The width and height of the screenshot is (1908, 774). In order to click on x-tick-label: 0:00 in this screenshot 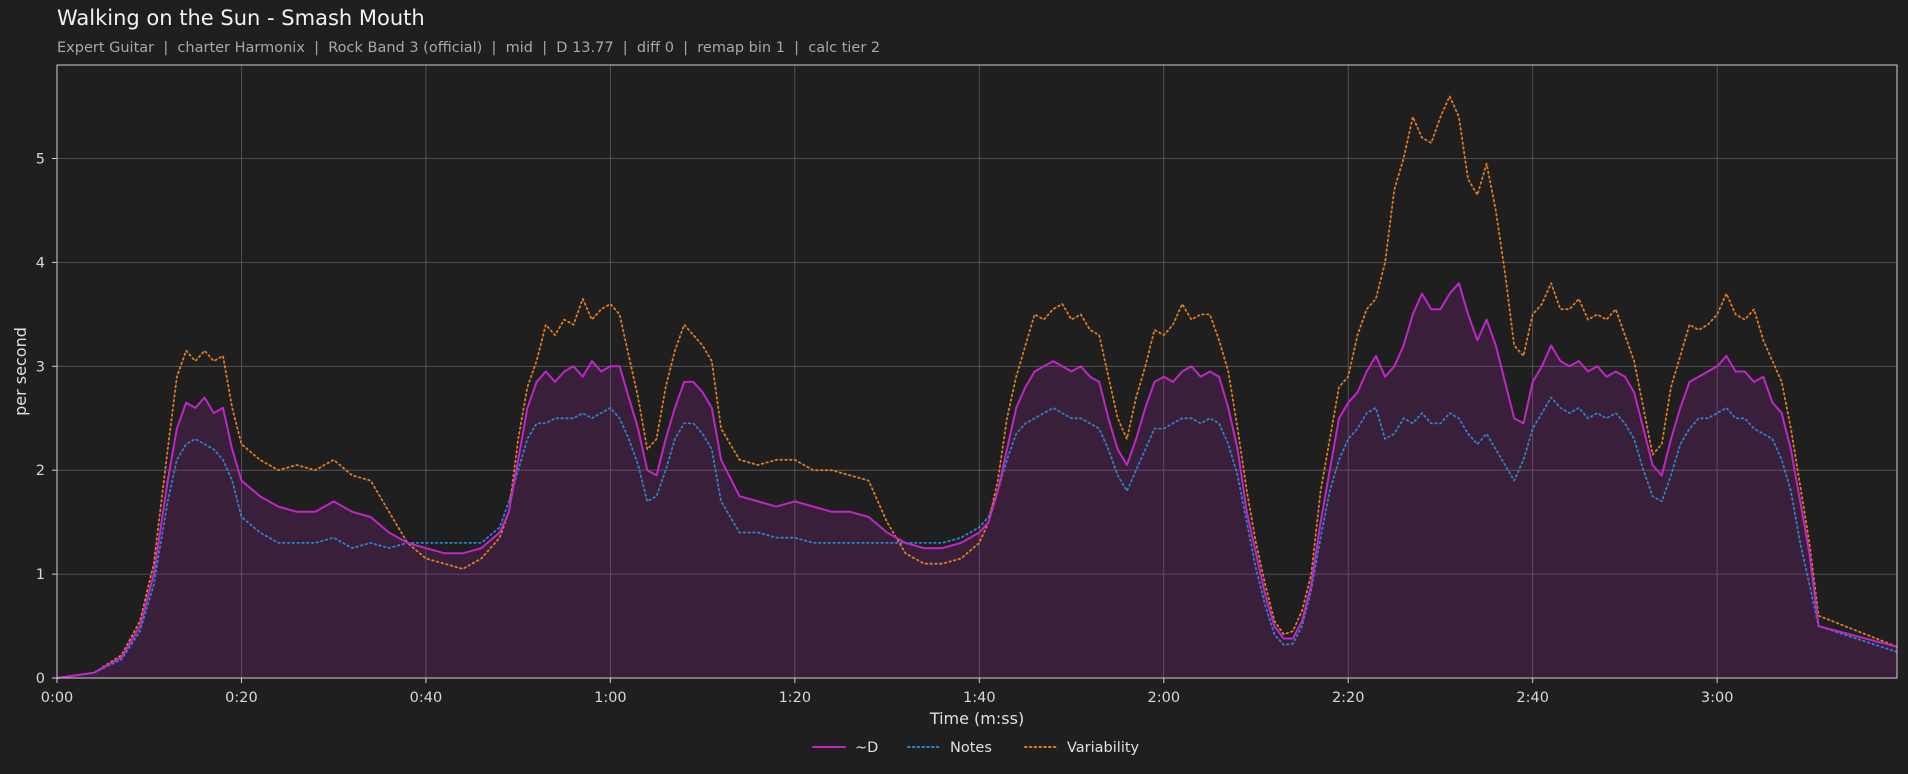, I will do `click(57, 698)`.